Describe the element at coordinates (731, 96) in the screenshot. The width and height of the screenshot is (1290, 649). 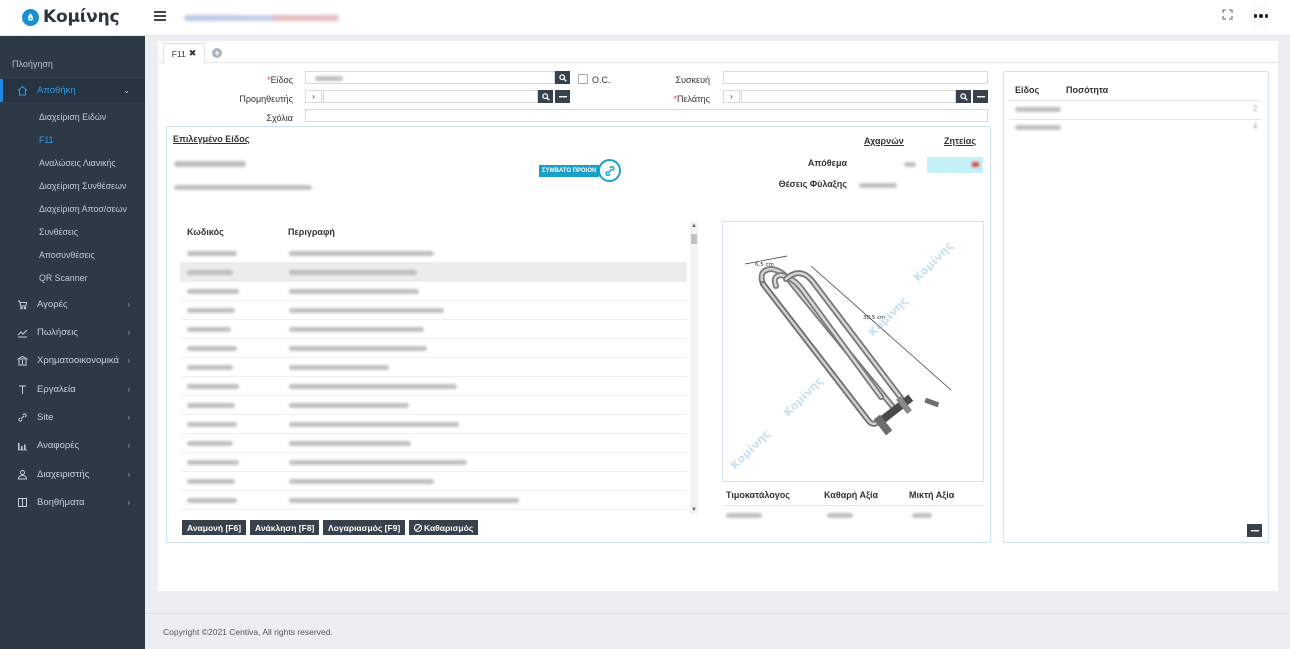
I see `customer-expand-button: ›` at that location.